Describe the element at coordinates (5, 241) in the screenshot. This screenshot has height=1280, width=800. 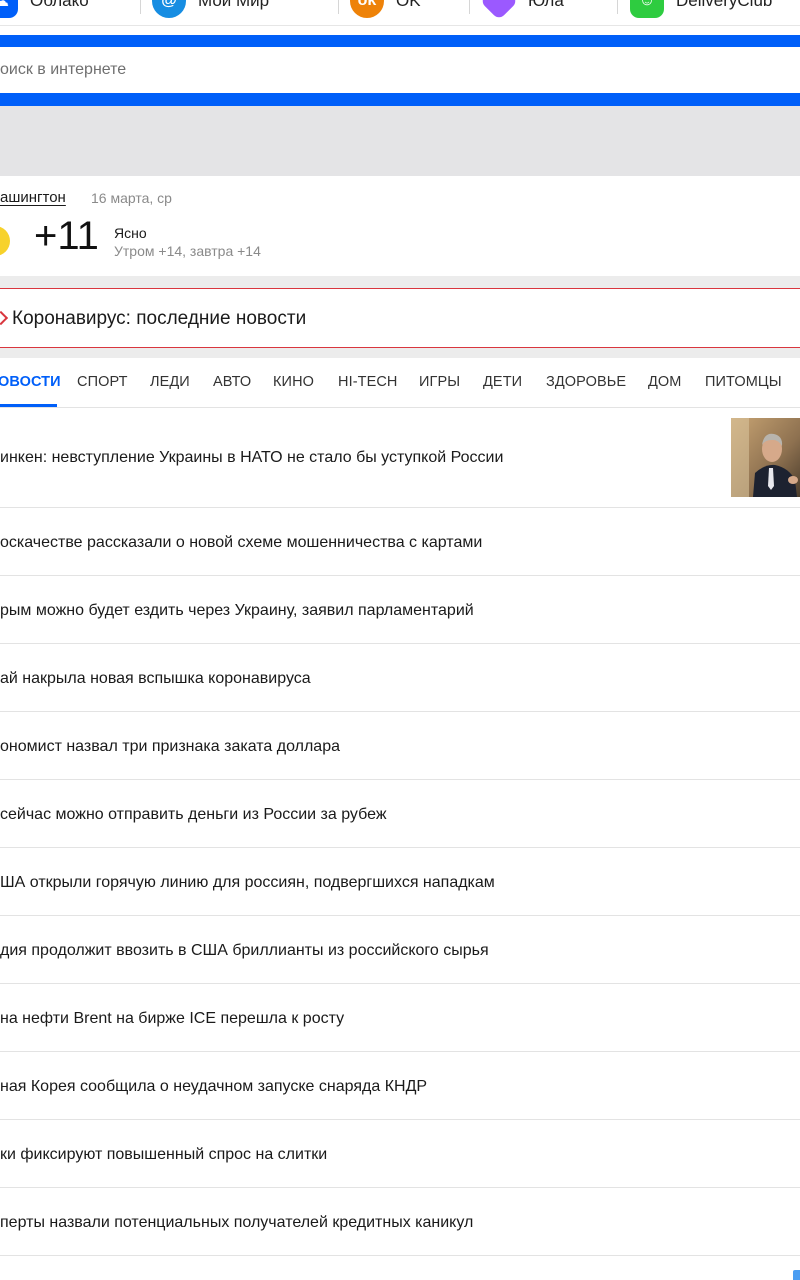
I see `moon-icon` at that location.